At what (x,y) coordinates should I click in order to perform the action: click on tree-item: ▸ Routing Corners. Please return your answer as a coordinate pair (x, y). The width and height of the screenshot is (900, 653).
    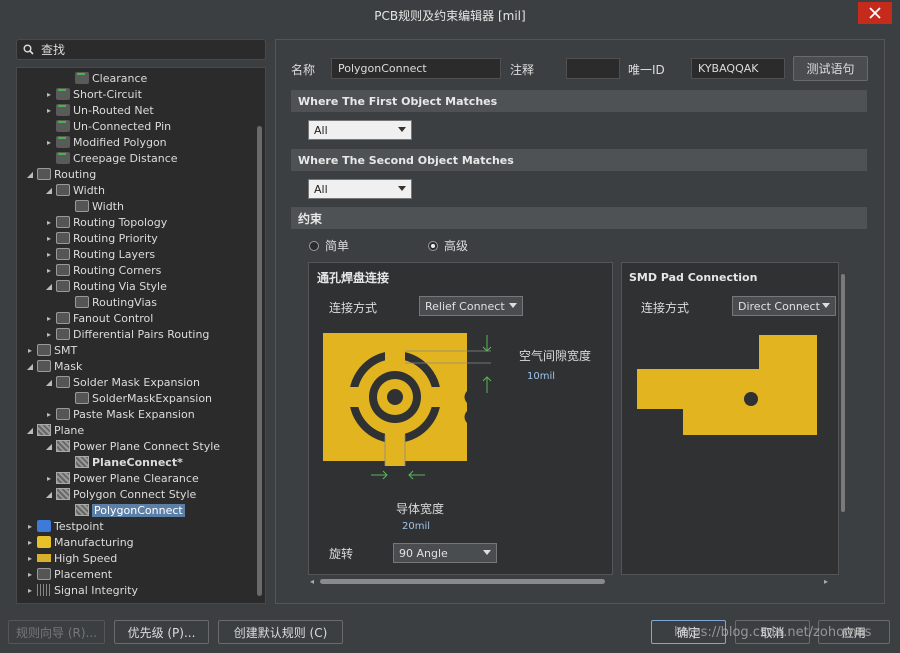
    Looking at the image, I should click on (102, 270).